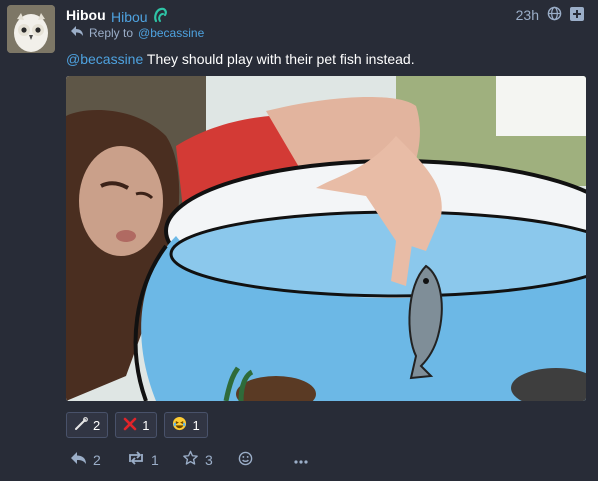 The height and width of the screenshot is (481, 598). I want to click on reply-count: 2, so click(97, 459).